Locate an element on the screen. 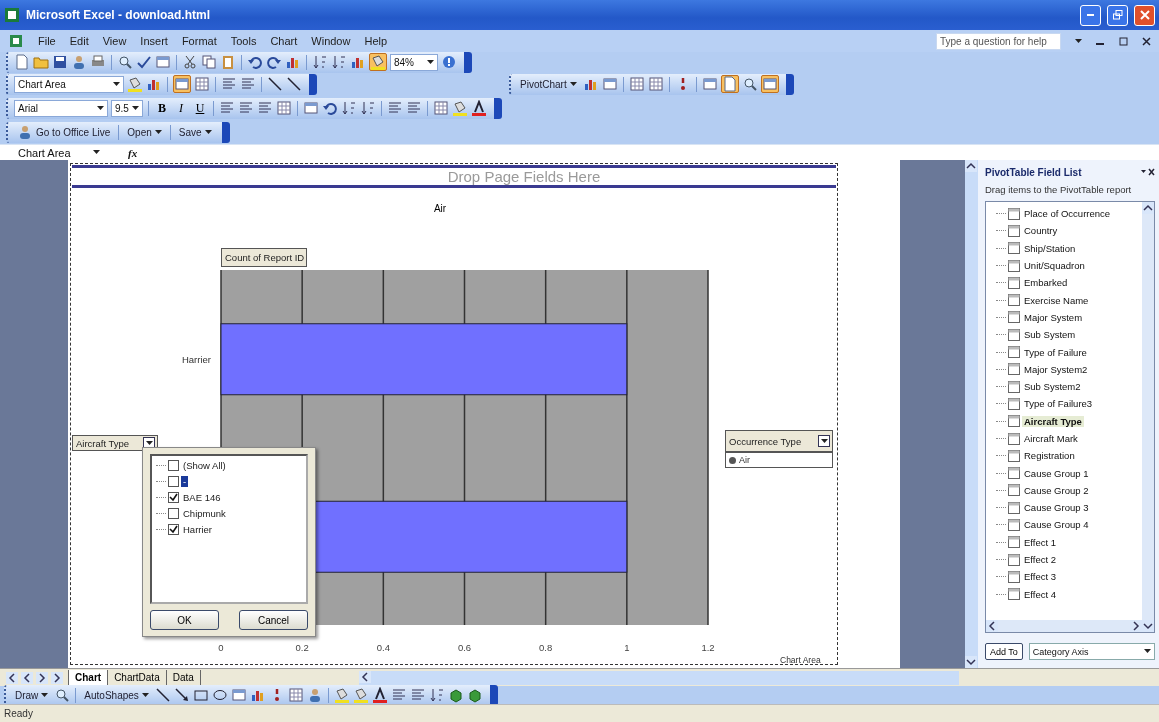 The width and height of the screenshot is (1159, 722). autoshapes-menu-button: AutoShapes is located at coordinates (116, 695).